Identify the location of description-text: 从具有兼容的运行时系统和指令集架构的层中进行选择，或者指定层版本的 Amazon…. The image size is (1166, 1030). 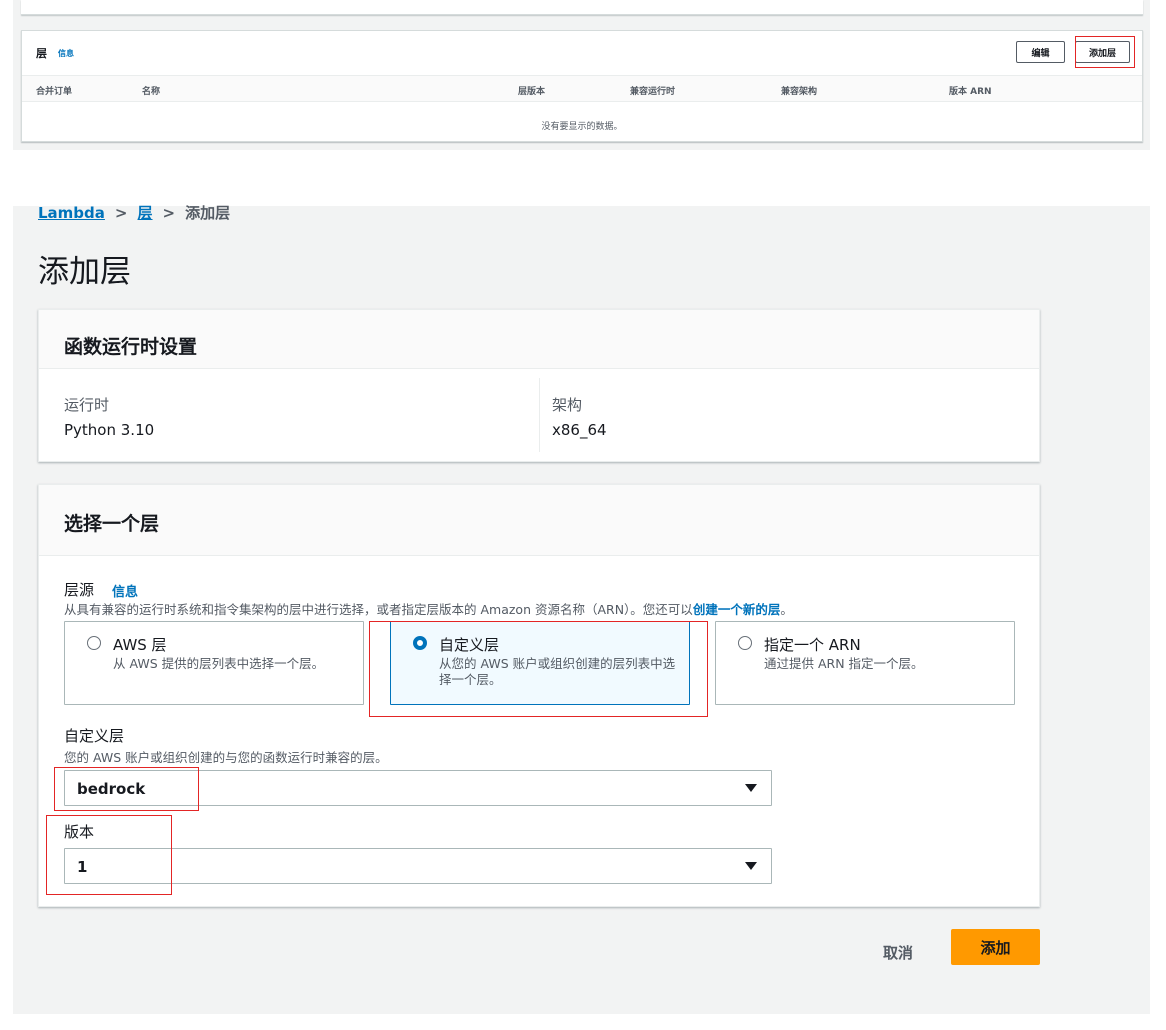
(378, 609).